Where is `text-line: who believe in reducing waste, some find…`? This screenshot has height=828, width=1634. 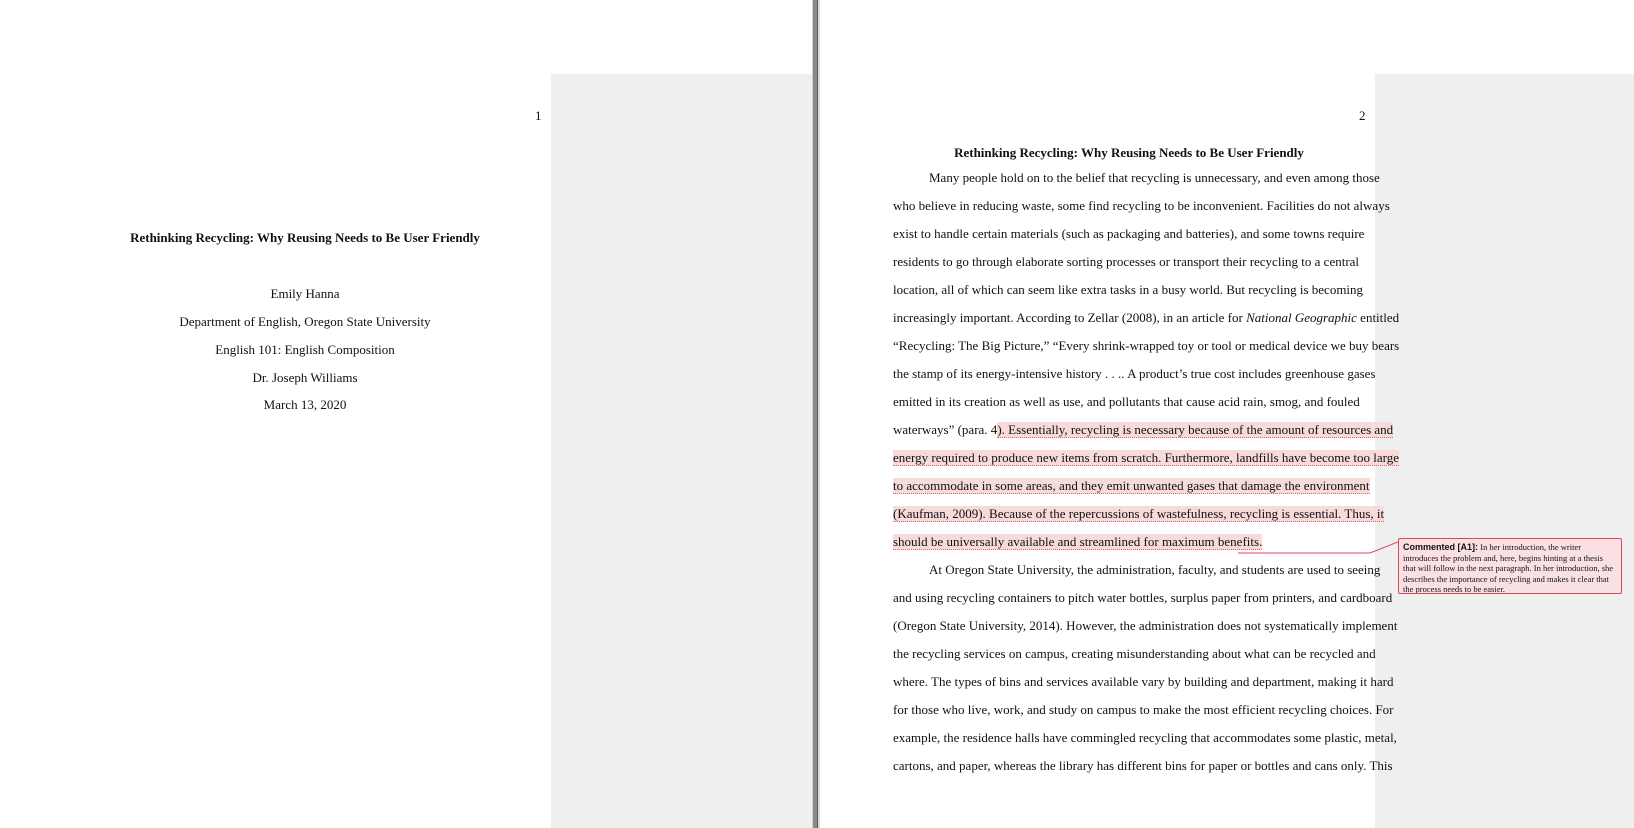
text-line: who believe in reducing waste, some find… is located at coordinates (1141, 205).